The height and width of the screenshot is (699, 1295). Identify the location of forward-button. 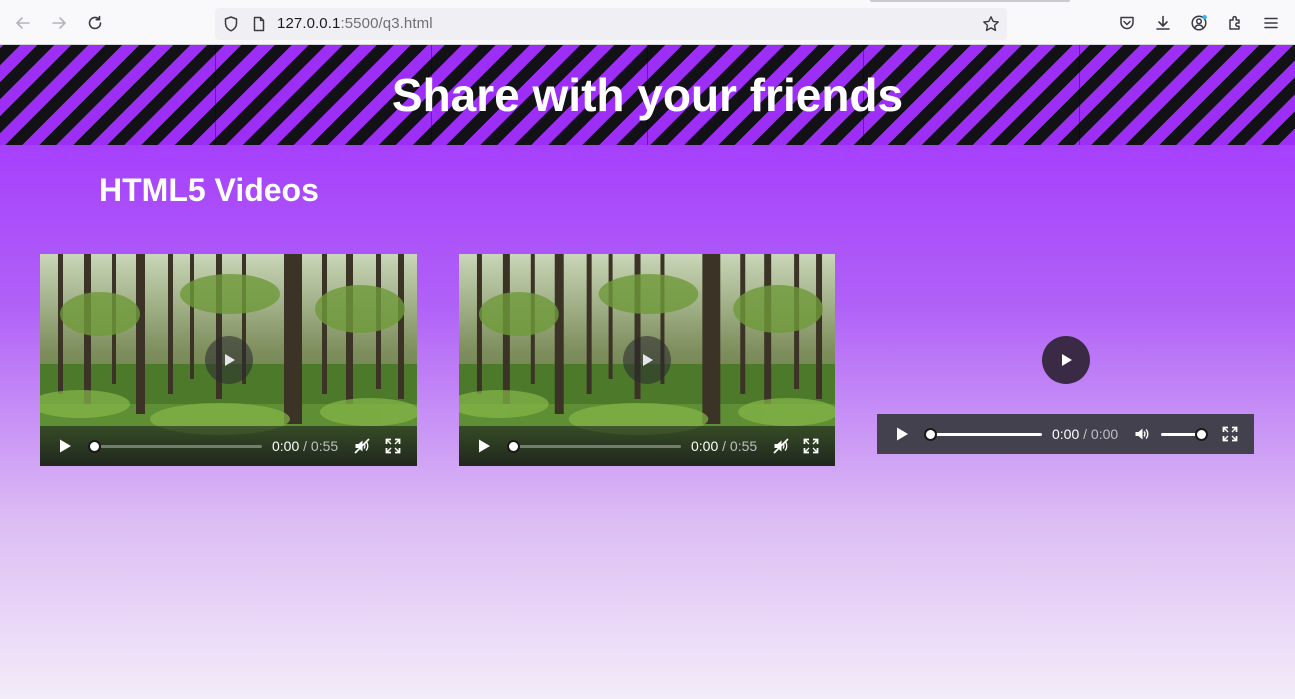
(59, 23).